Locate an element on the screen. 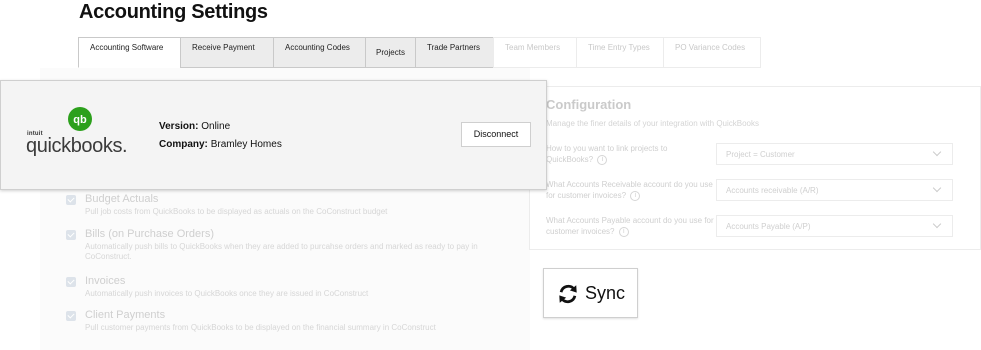 This screenshot has width=981, height=350. sync-button-label: Sync is located at coordinates (605, 293).